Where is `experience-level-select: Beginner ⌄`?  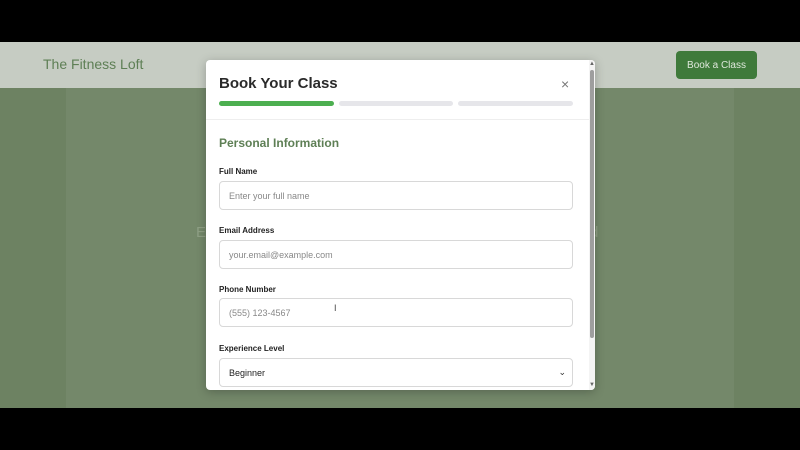 experience-level-select: Beginner ⌄ is located at coordinates (396, 372).